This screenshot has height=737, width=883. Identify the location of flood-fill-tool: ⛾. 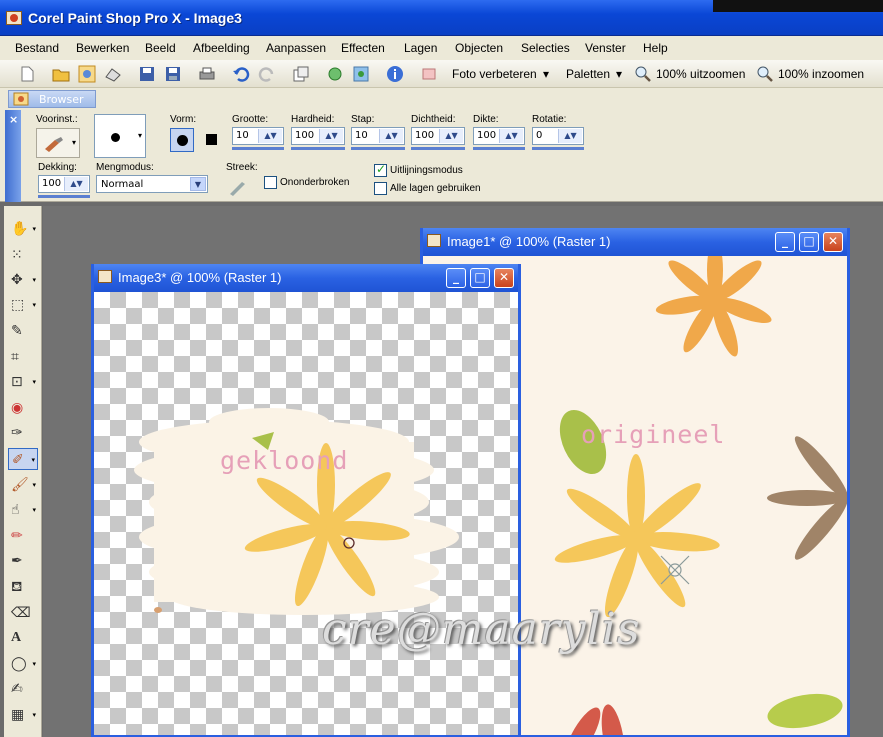
(23, 587).